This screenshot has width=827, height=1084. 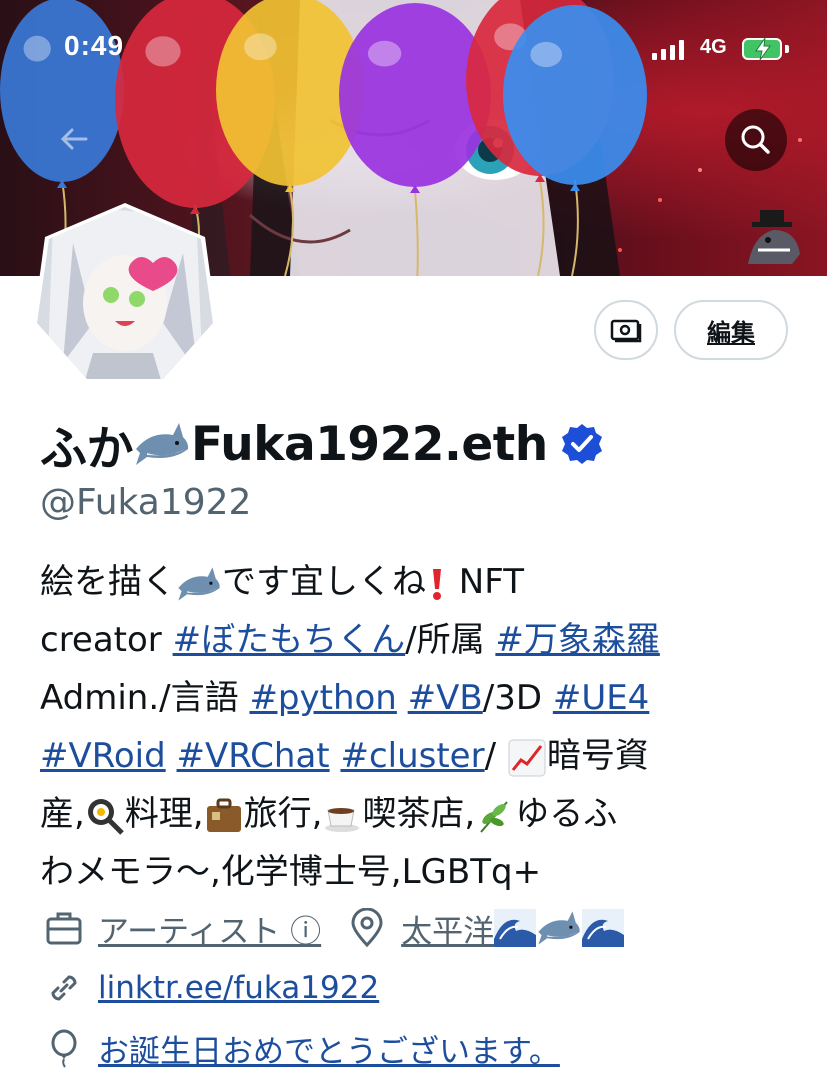 What do you see at coordinates (106, 640) in the screenshot?
I see `bio-text: creator` at bounding box center [106, 640].